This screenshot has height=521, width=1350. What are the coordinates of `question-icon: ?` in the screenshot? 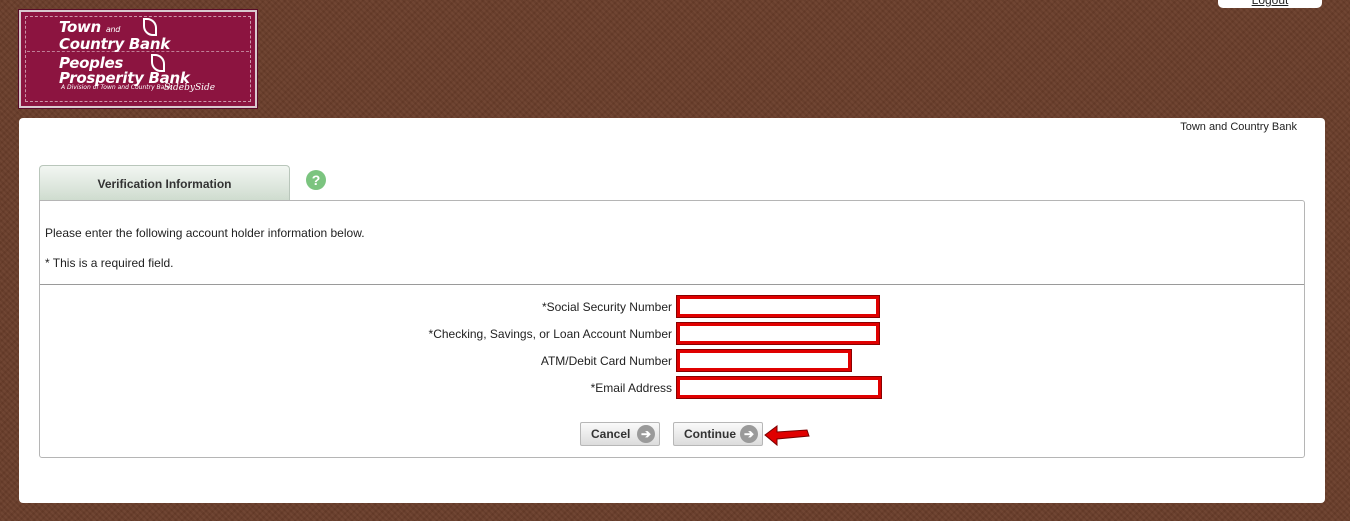 It's located at (316, 180).